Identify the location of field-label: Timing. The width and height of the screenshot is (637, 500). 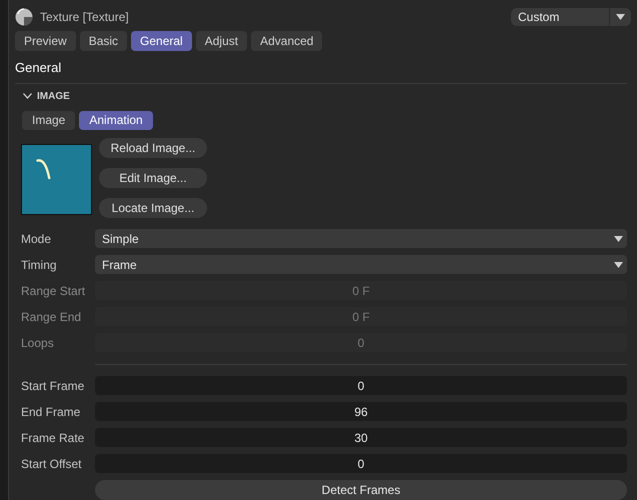
(39, 265).